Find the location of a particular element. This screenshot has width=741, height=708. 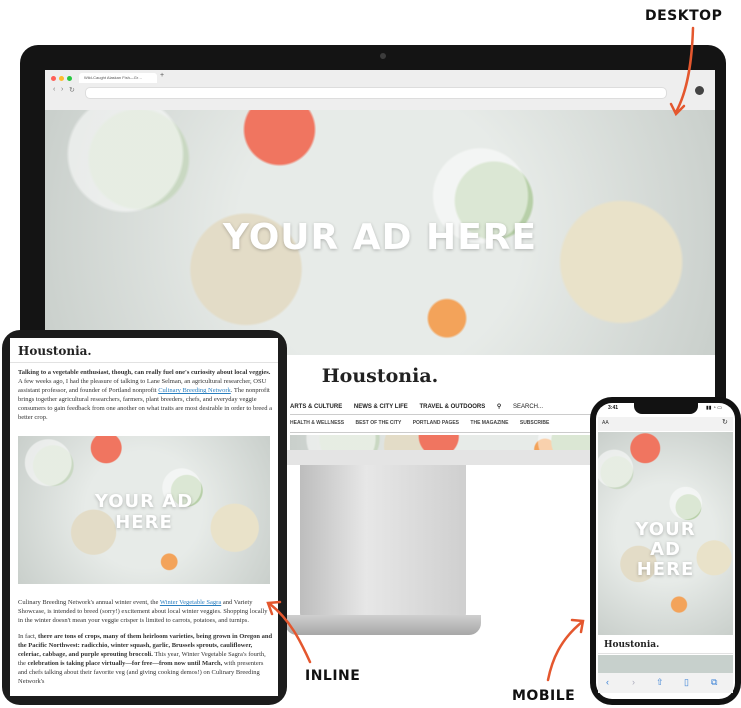

ad-line: YOUR AD is located at coordinates (144, 501).